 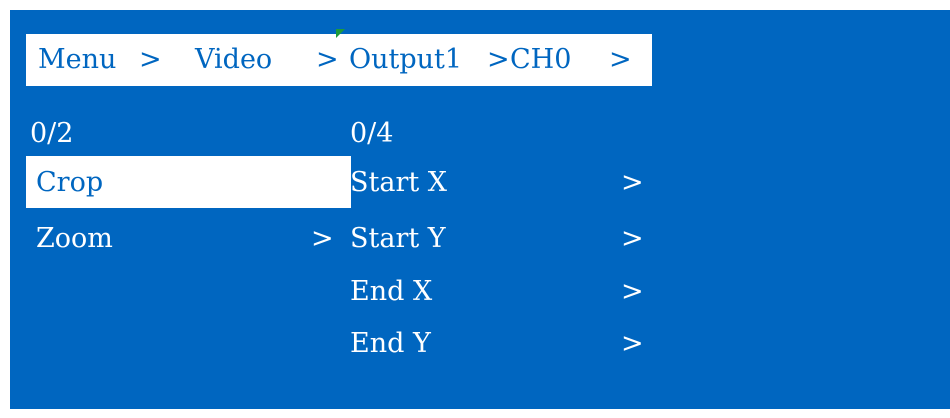 I want to click on breadcrumb-trailing-arrow: >, so click(x=620, y=59).